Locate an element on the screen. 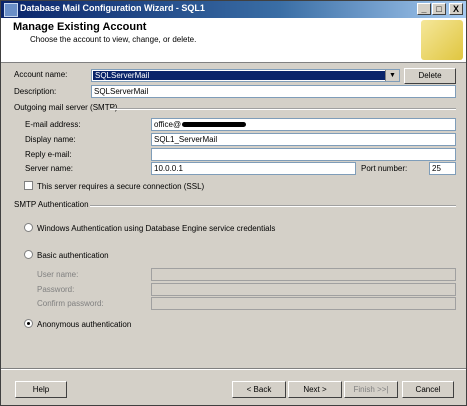  account-name-combo: SQLServerMail ▼ is located at coordinates (245, 75).